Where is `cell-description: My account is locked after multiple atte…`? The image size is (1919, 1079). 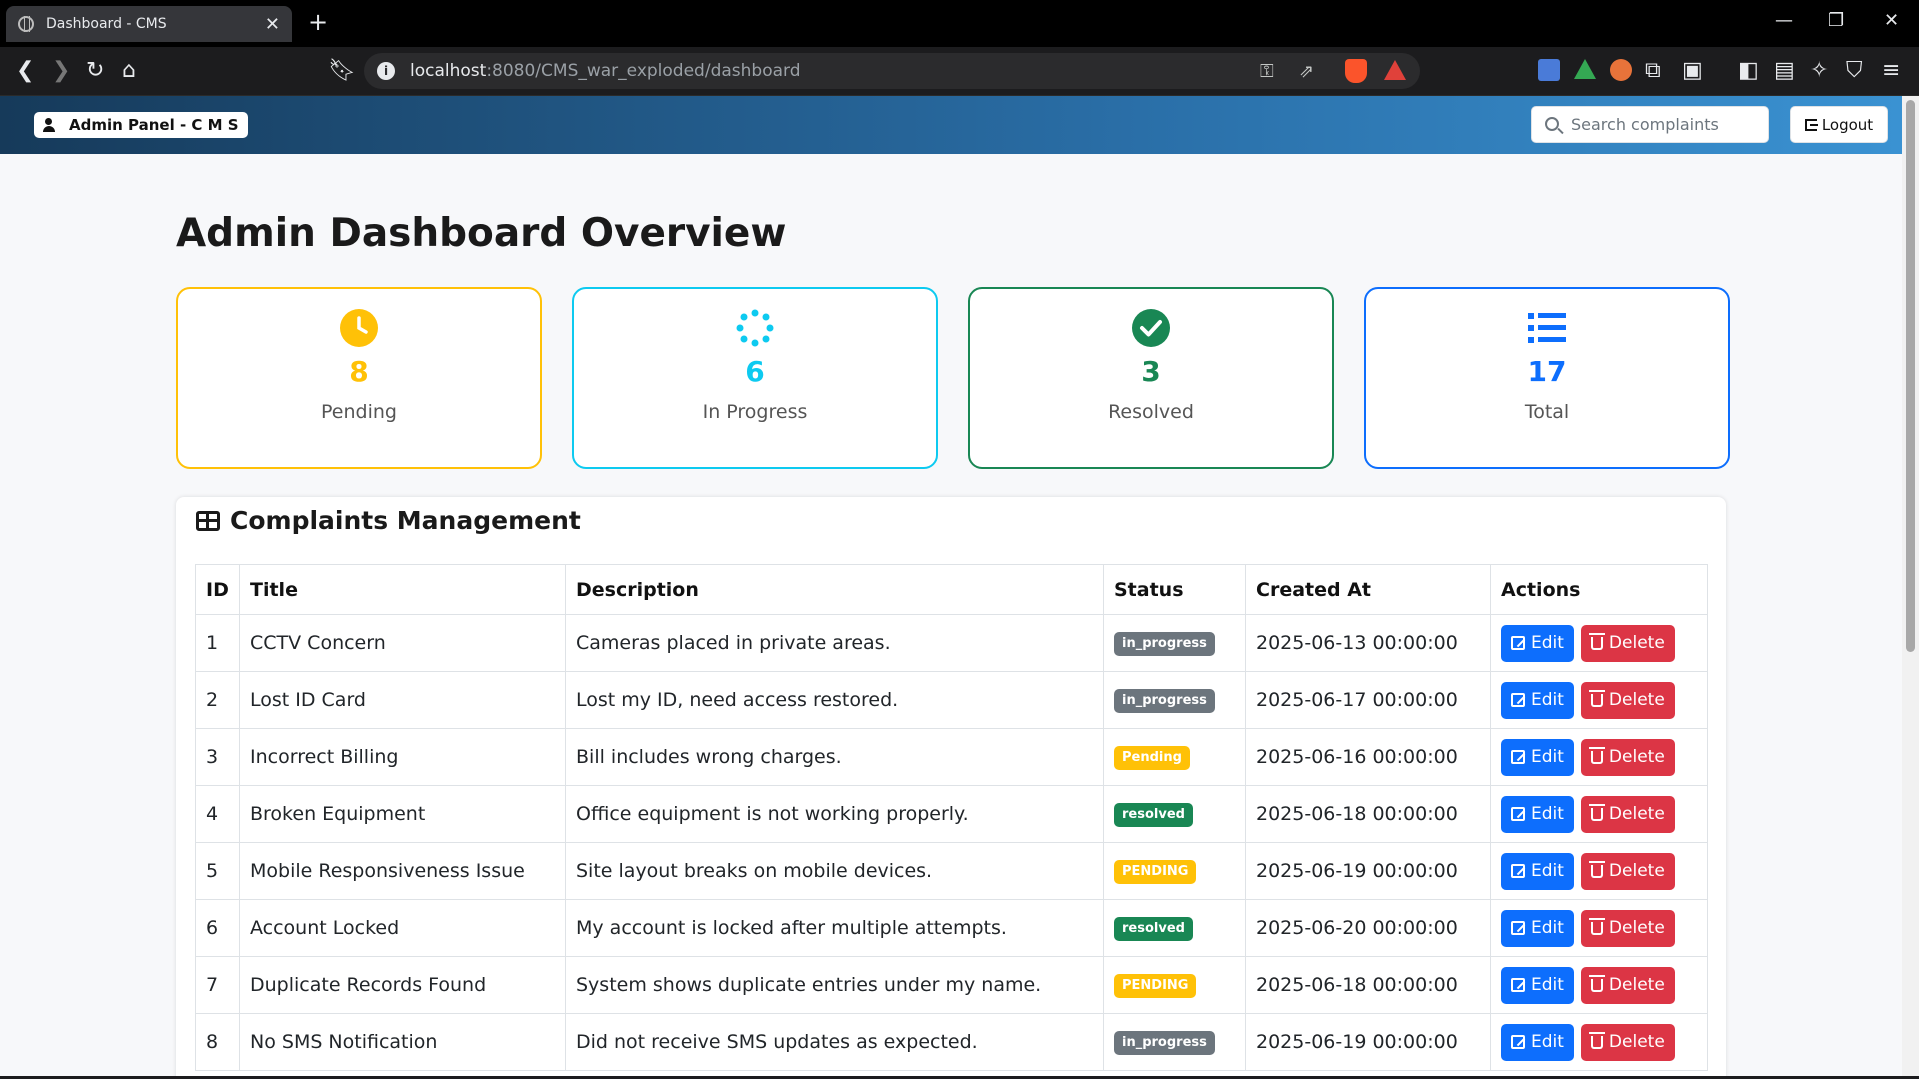 cell-description: My account is locked after multiple atte… is located at coordinates (834, 928).